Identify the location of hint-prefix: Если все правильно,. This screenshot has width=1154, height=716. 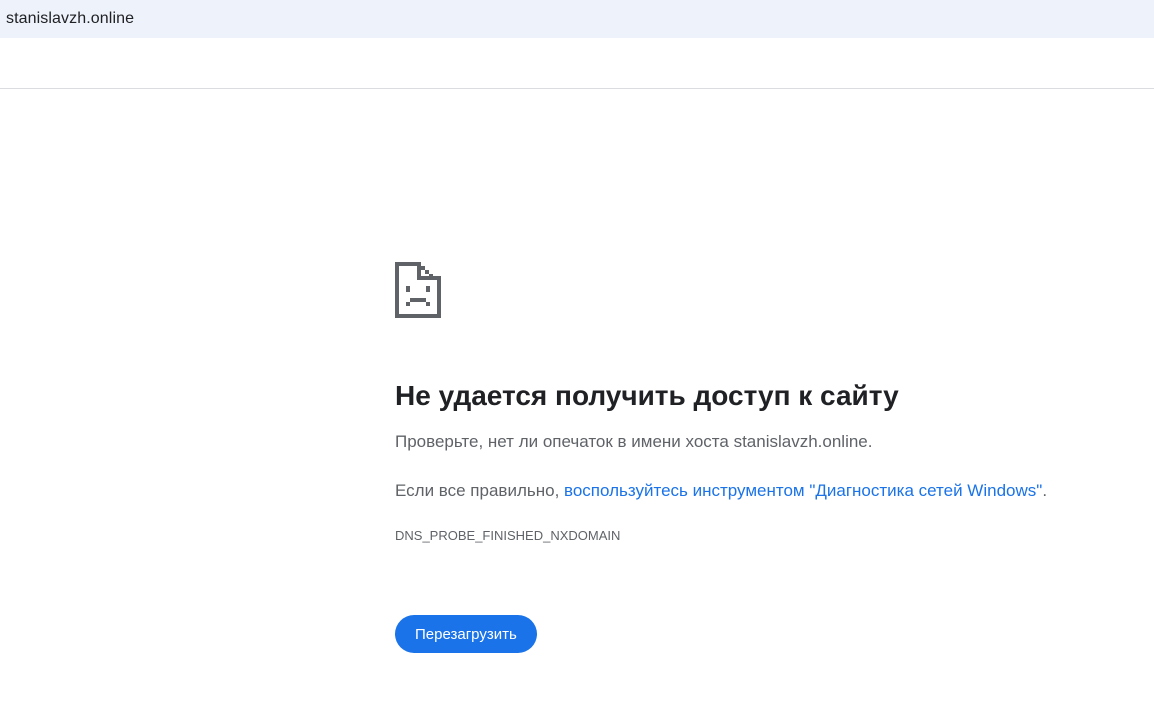
(480, 490).